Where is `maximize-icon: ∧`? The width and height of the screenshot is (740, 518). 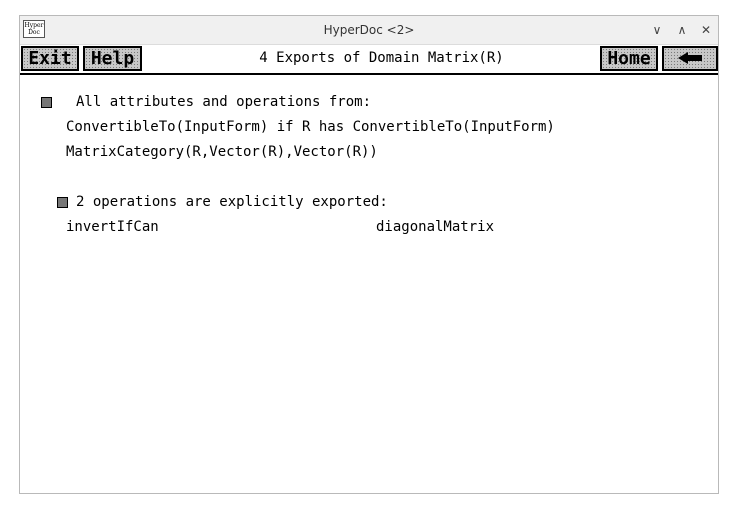 maximize-icon: ∧ is located at coordinates (682, 30).